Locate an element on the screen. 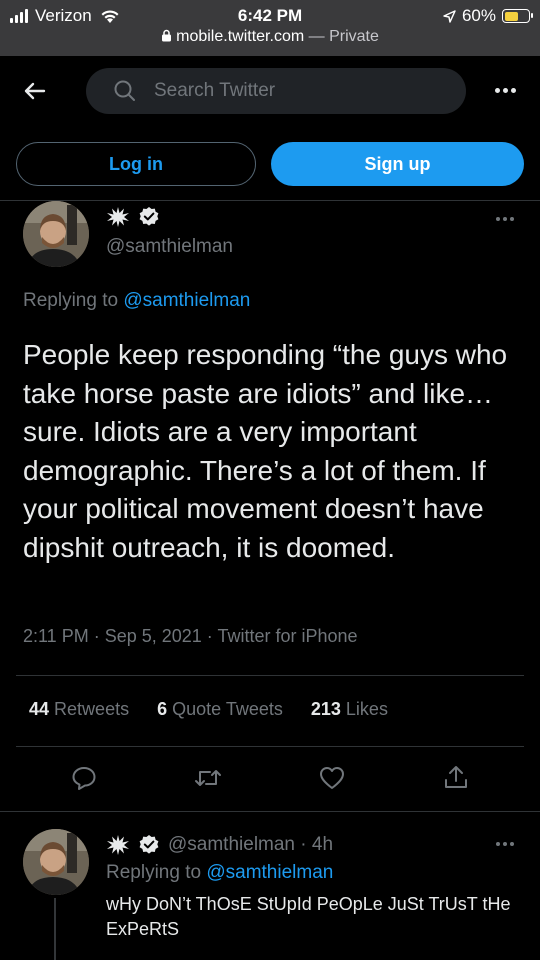  retweet-button is located at coordinates (208, 778).